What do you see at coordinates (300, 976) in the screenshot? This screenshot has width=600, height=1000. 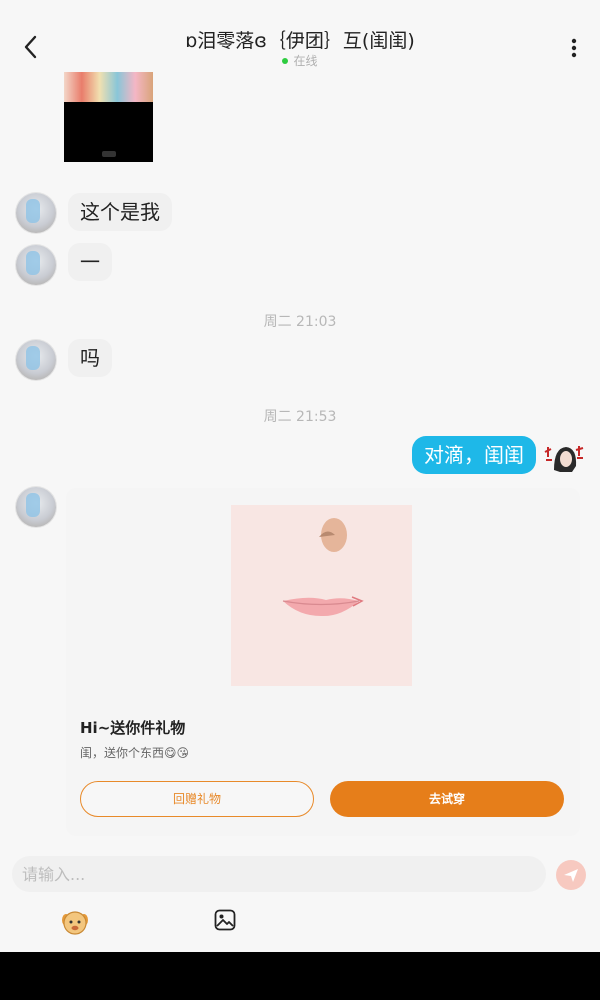 I see `system-navigation-bar` at bounding box center [300, 976].